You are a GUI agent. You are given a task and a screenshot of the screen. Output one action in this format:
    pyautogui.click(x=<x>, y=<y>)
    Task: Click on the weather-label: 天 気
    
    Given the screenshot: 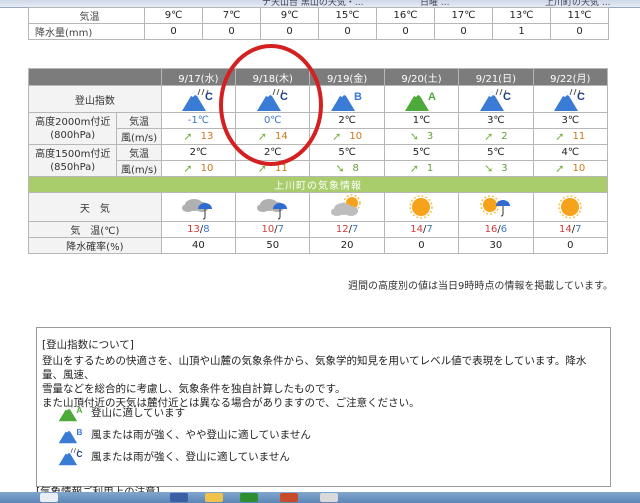 What is the action you would take?
    pyautogui.click(x=95, y=207)
    